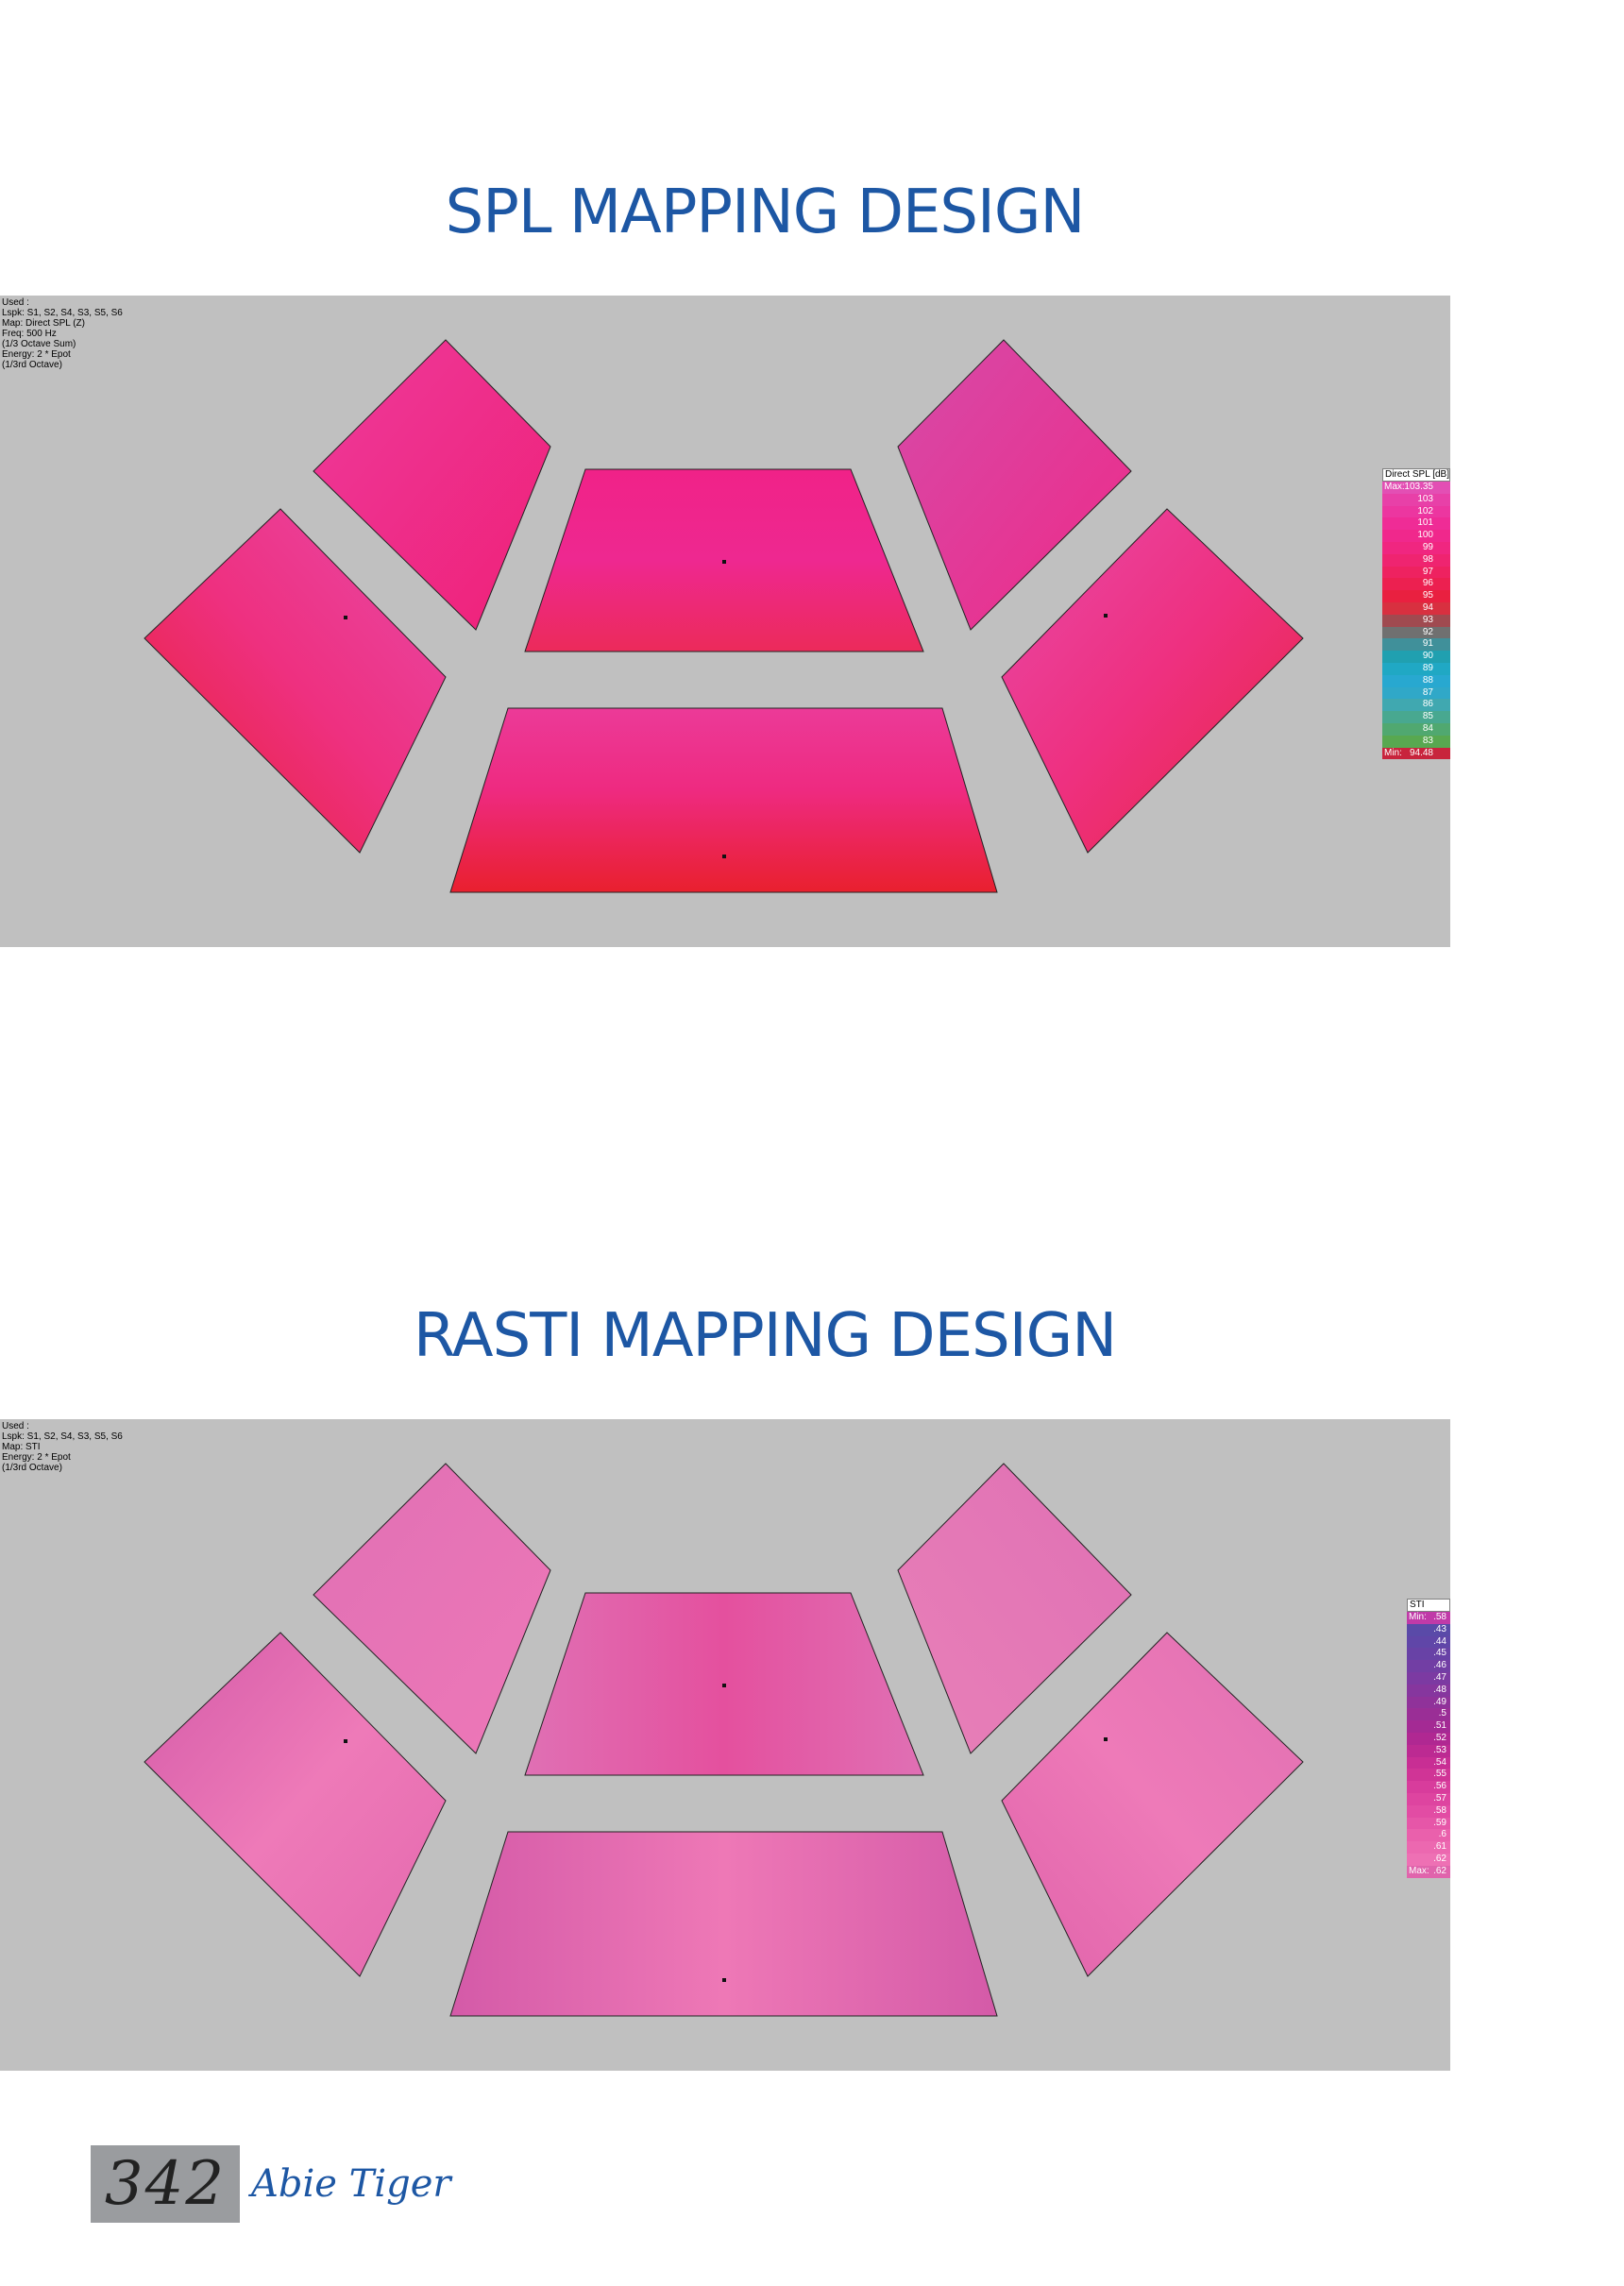 Image resolution: width=1624 pixels, height=2286 pixels. Describe the element at coordinates (1416, 536) in the screenshot. I see `spl-legend-row: 100` at that location.